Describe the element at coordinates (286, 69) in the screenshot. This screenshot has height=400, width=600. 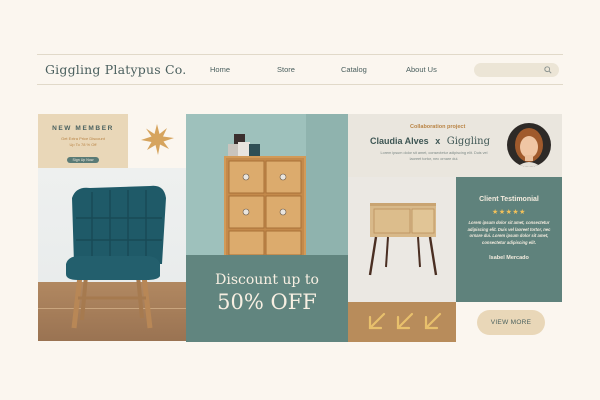
I see `nav-link-store: Store` at that location.